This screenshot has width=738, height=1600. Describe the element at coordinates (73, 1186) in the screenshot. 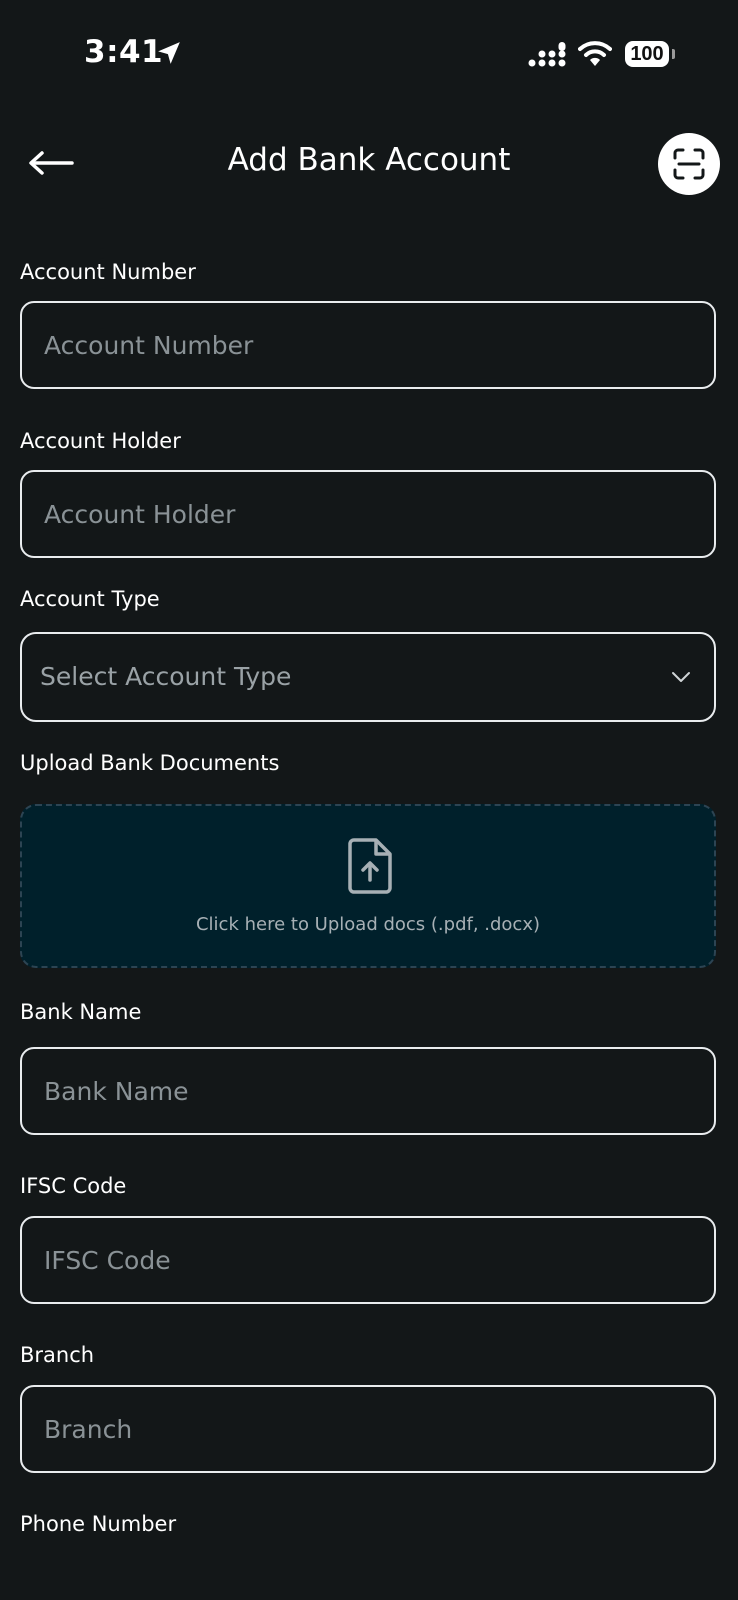

I see `ifsc-code-label: IFSC Code` at that location.